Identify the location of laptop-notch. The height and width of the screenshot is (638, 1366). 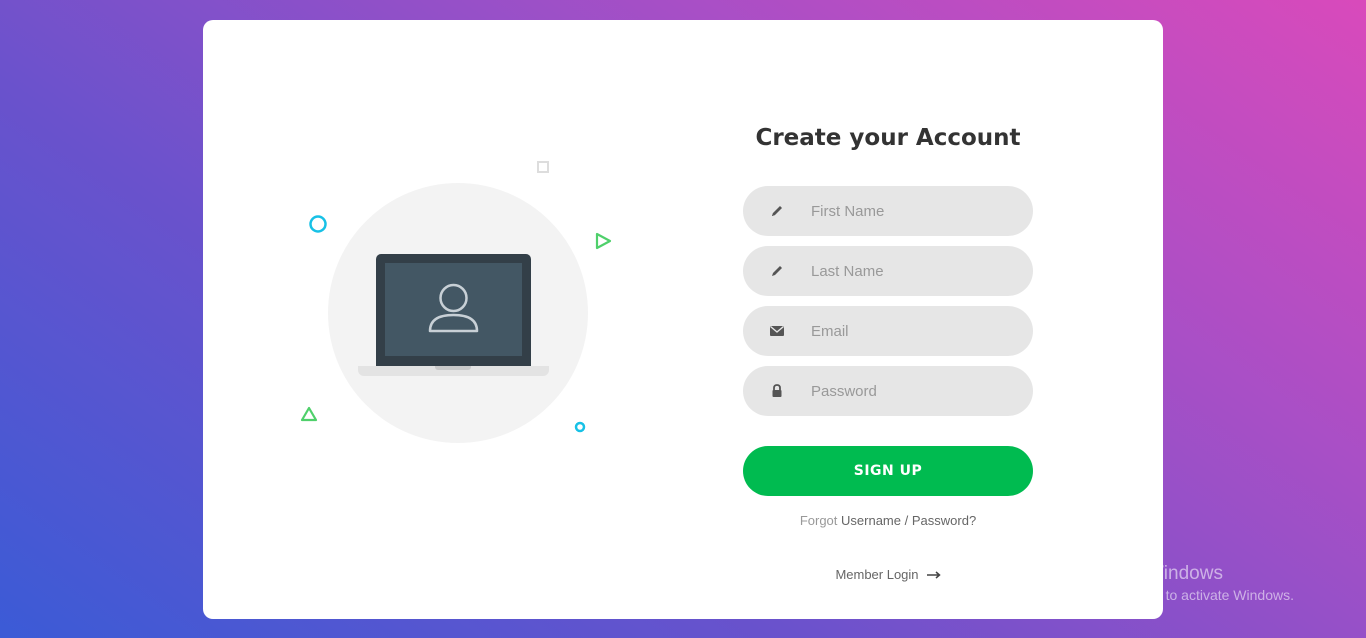
(453, 368).